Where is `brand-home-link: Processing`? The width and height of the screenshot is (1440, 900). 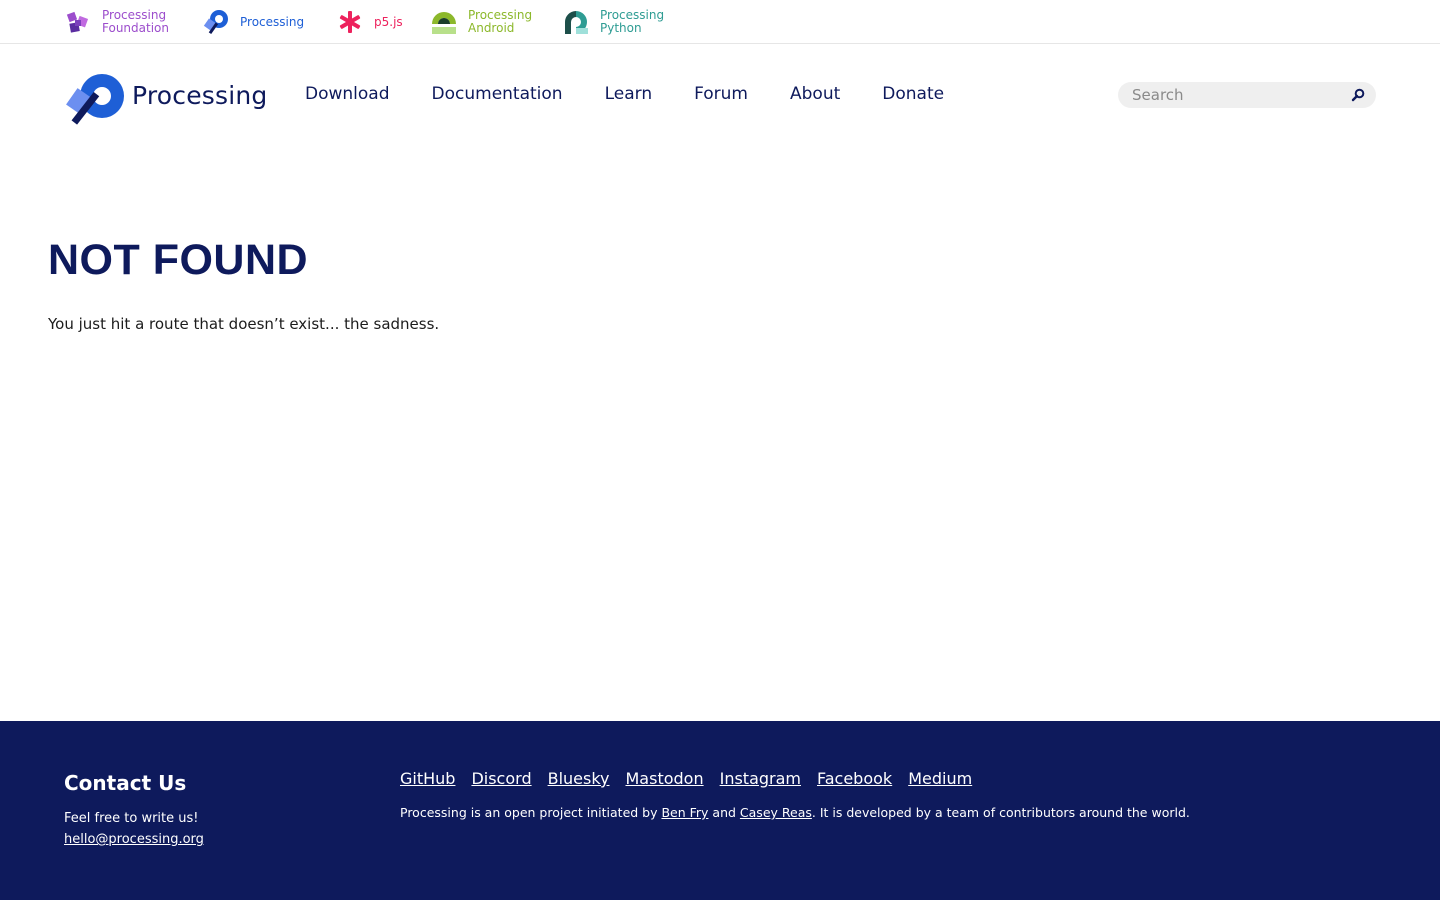 brand-home-link: Processing is located at coordinates (166, 99).